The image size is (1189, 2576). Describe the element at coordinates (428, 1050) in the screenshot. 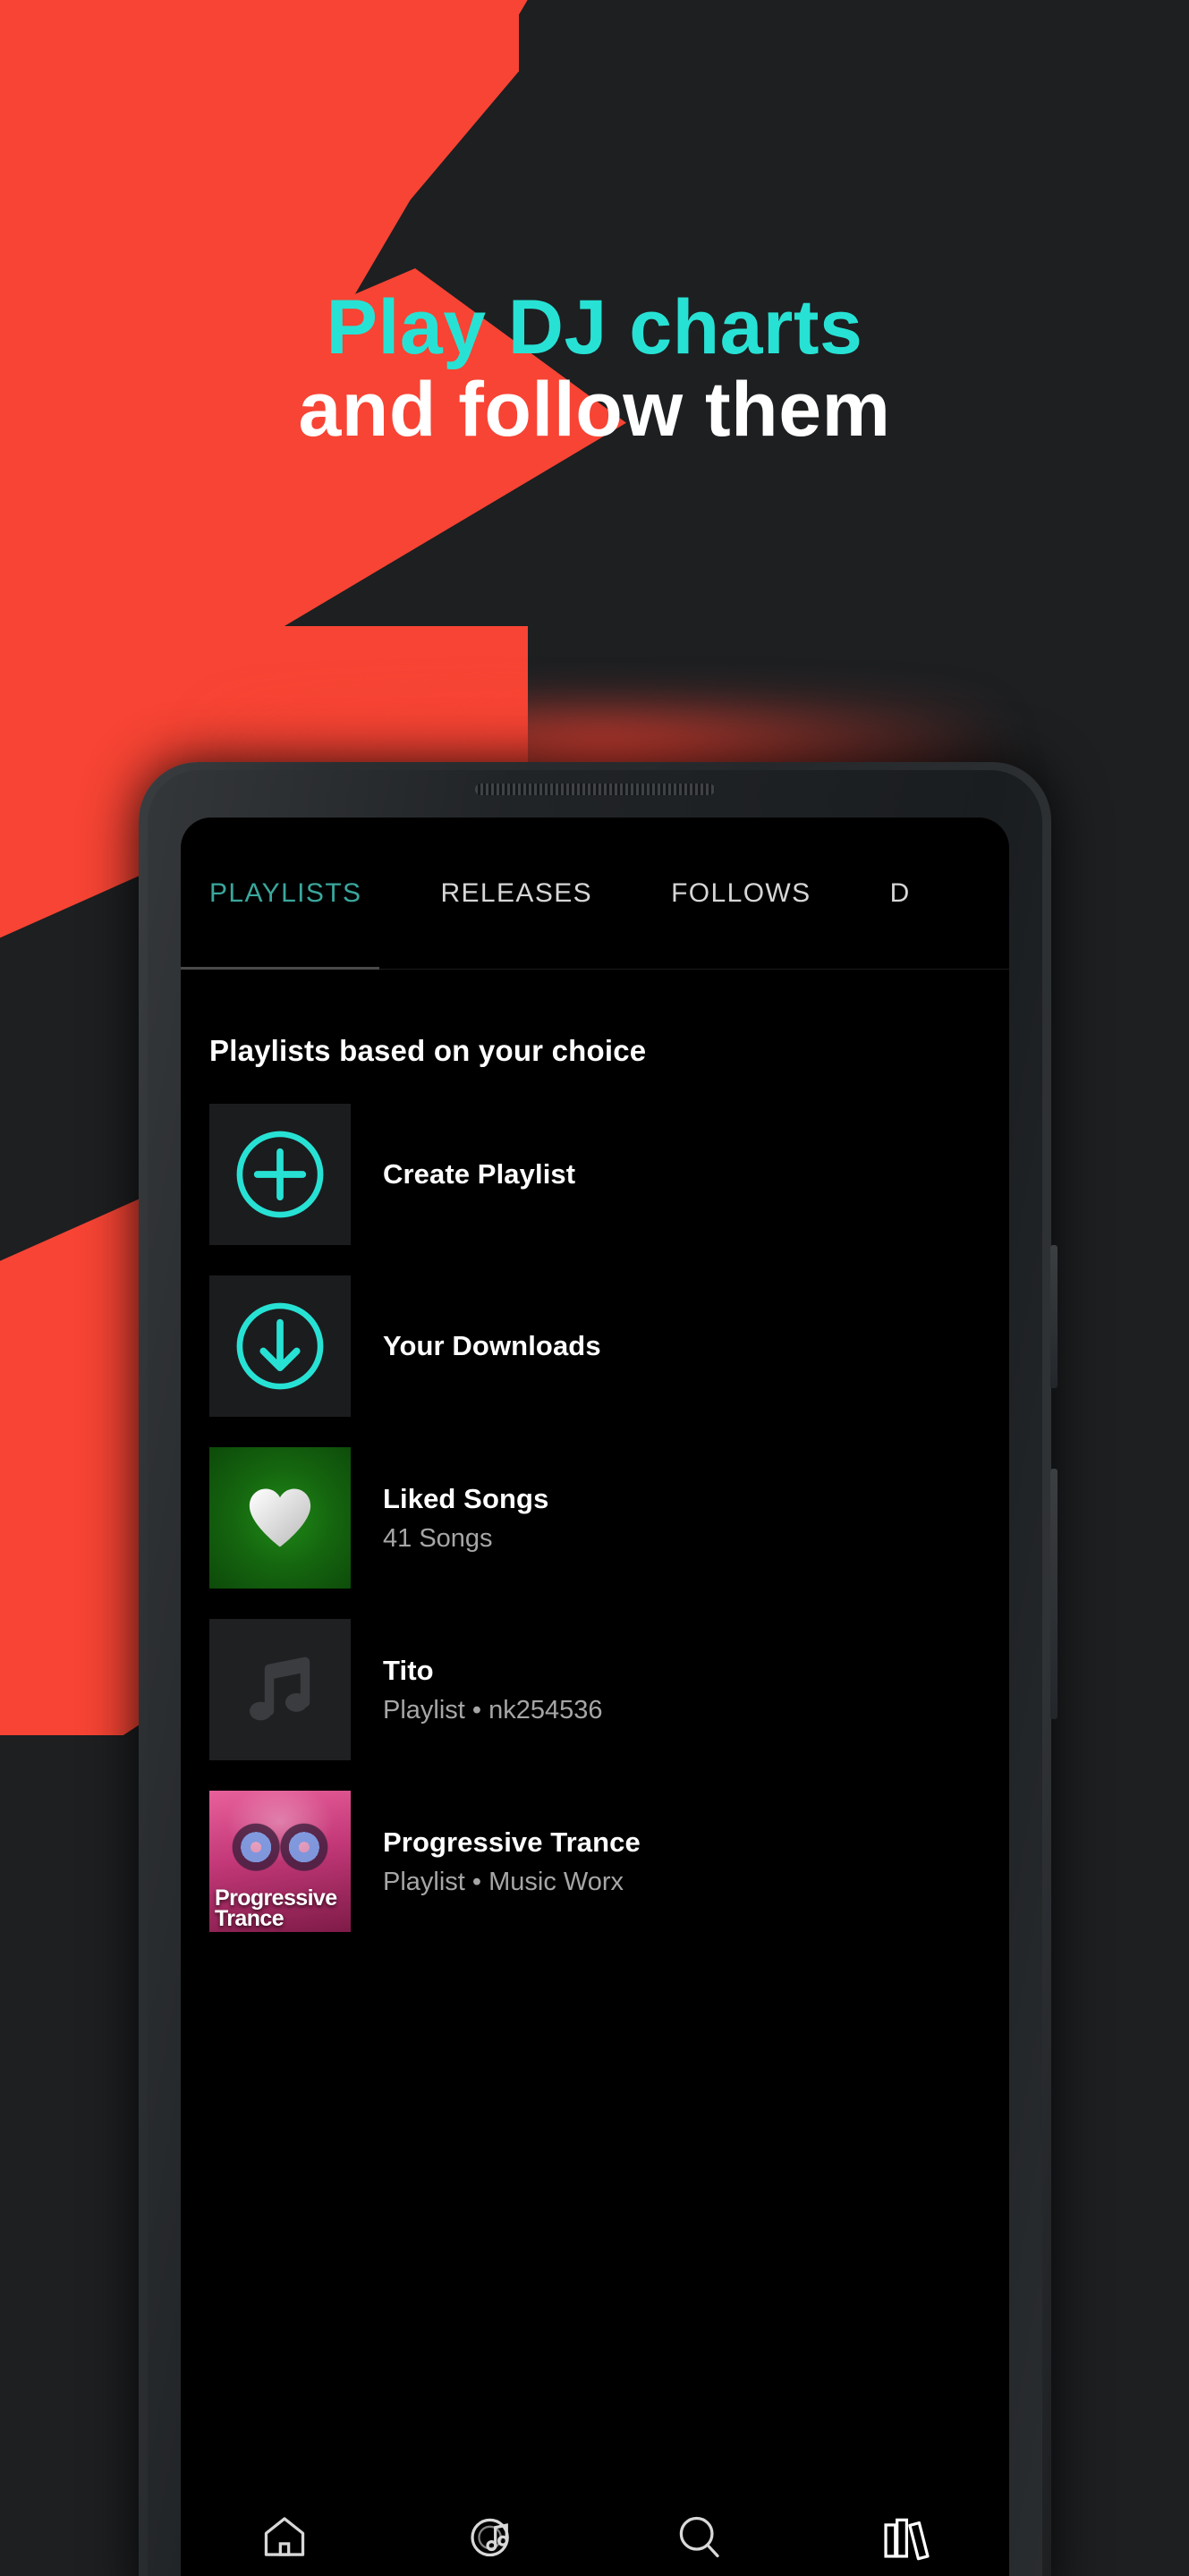

I see `section-title: Playlists based on your choice` at that location.